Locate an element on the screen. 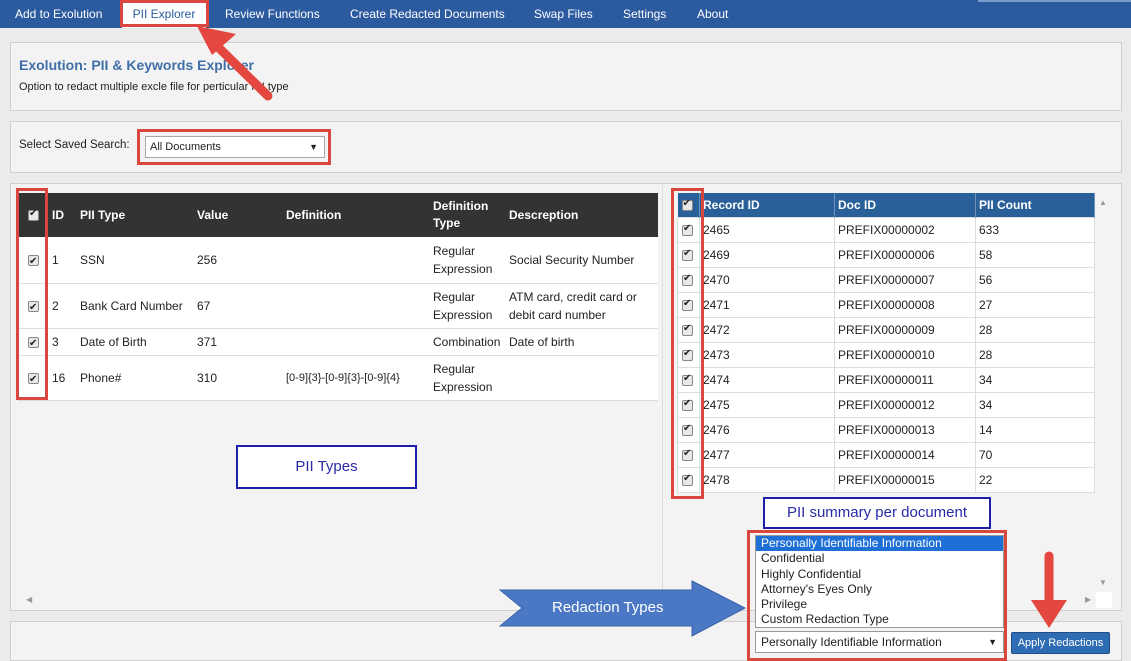 This screenshot has height=661, width=1131. annotation-redaction-types: Redaction Types is located at coordinates (608, 607).